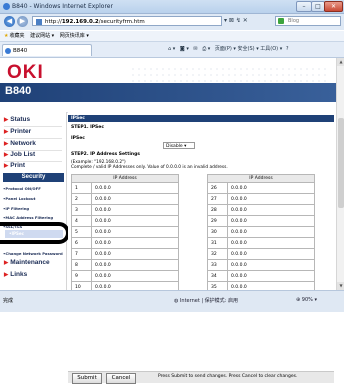 This screenshot has height=384, width=344. Describe the element at coordinates (105, 154) in the screenshot. I see `step2-heading: STEP2. IP Address Settings` at that location.